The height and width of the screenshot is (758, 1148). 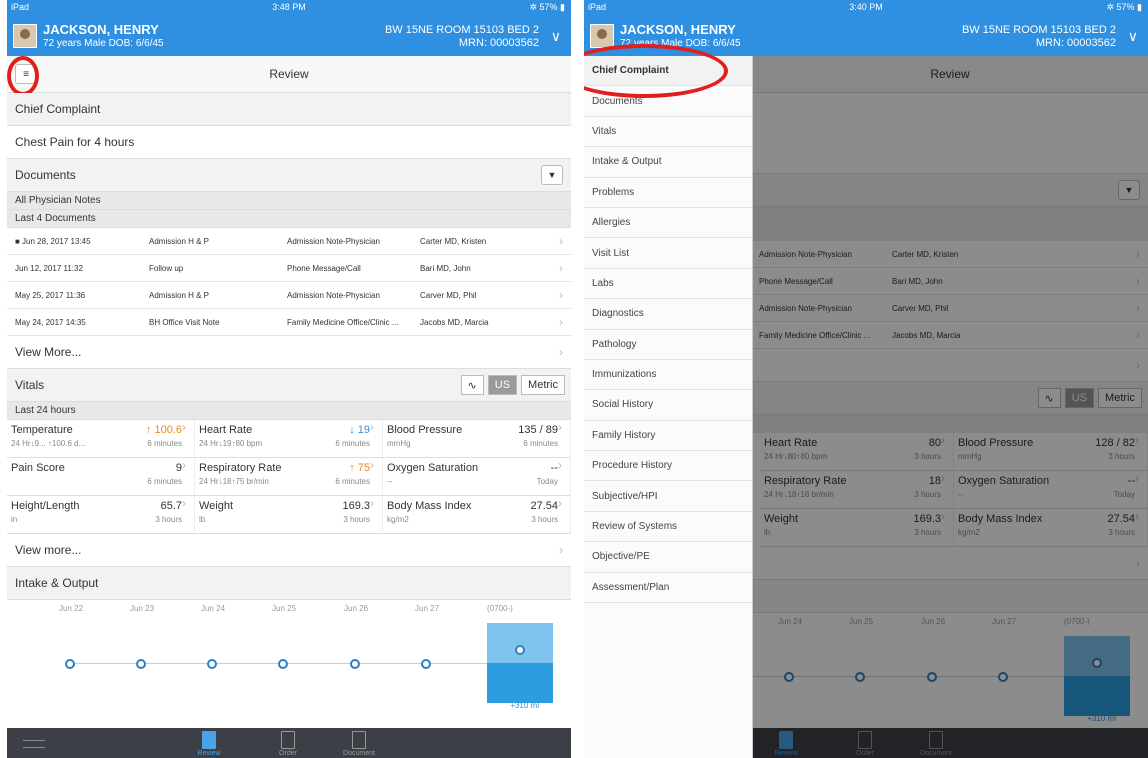 I want to click on document-author: Carter MD, Kristen, so click(x=453, y=241).